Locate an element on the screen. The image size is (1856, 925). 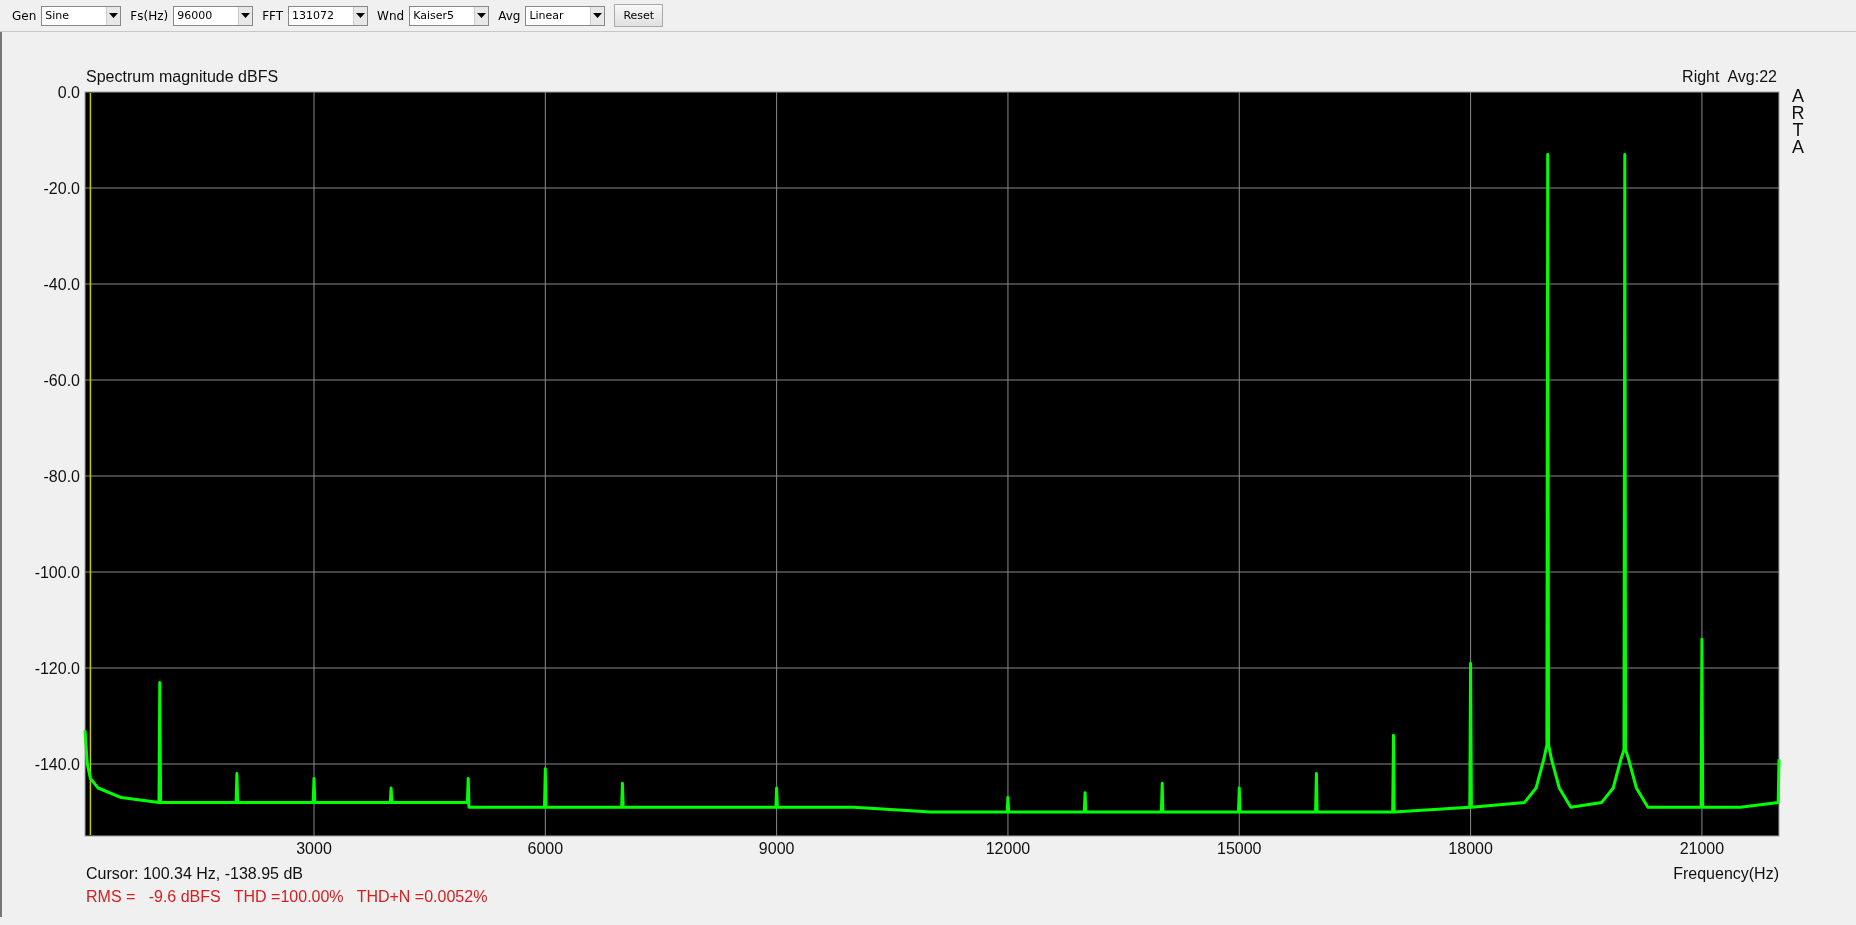
field-label: Avg is located at coordinates (509, 15).